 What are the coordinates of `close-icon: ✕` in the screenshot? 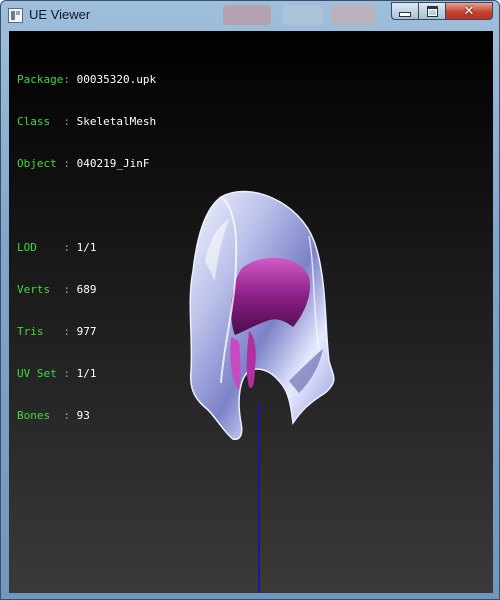 It's located at (469, 11).